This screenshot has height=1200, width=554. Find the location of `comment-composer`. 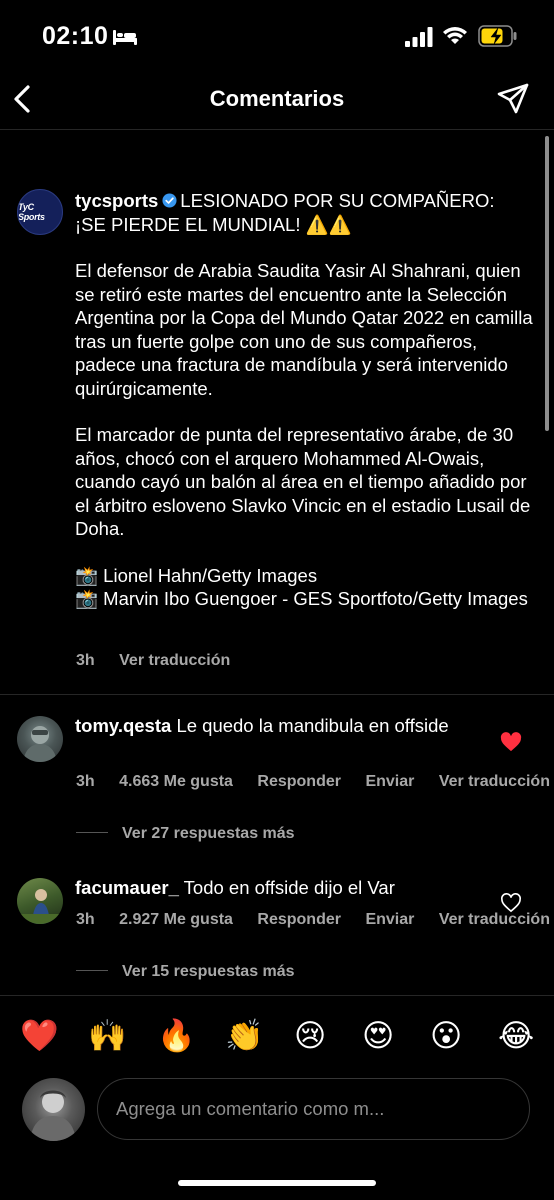

comment-composer is located at coordinates (277, 1115).